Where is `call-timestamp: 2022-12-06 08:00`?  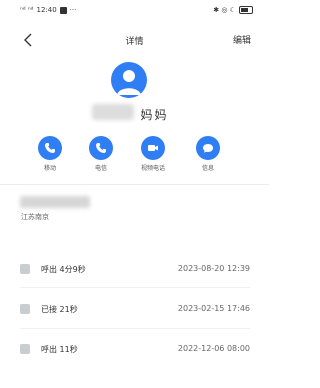 call-timestamp: 2022-12-06 08:00 is located at coordinates (213, 348).